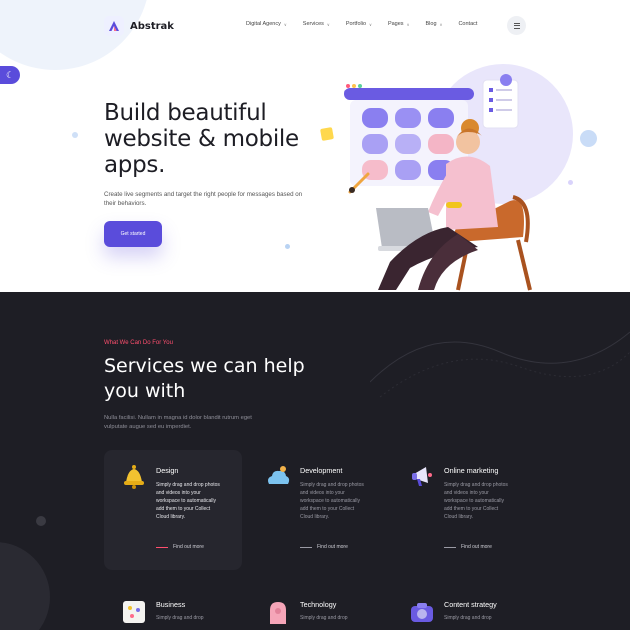 The height and width of the screenshot is (630, 630). Describe the element at coordinates (395, 24) in the screenshot. I see `nav-label: Pages` at that location.